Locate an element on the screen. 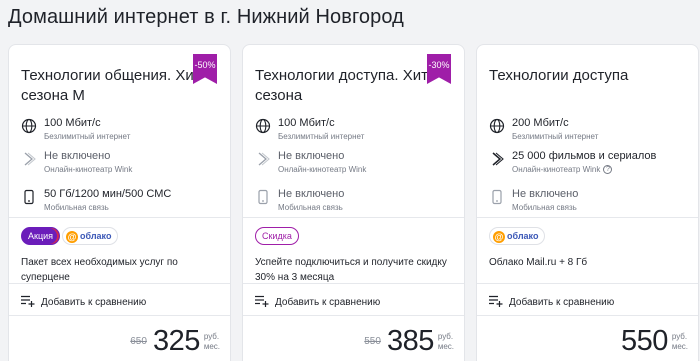 This screenshot has height=361, width=700. feature-caption: Онлайн-кинотеатр Wink? is located at coordinates (562, 170).